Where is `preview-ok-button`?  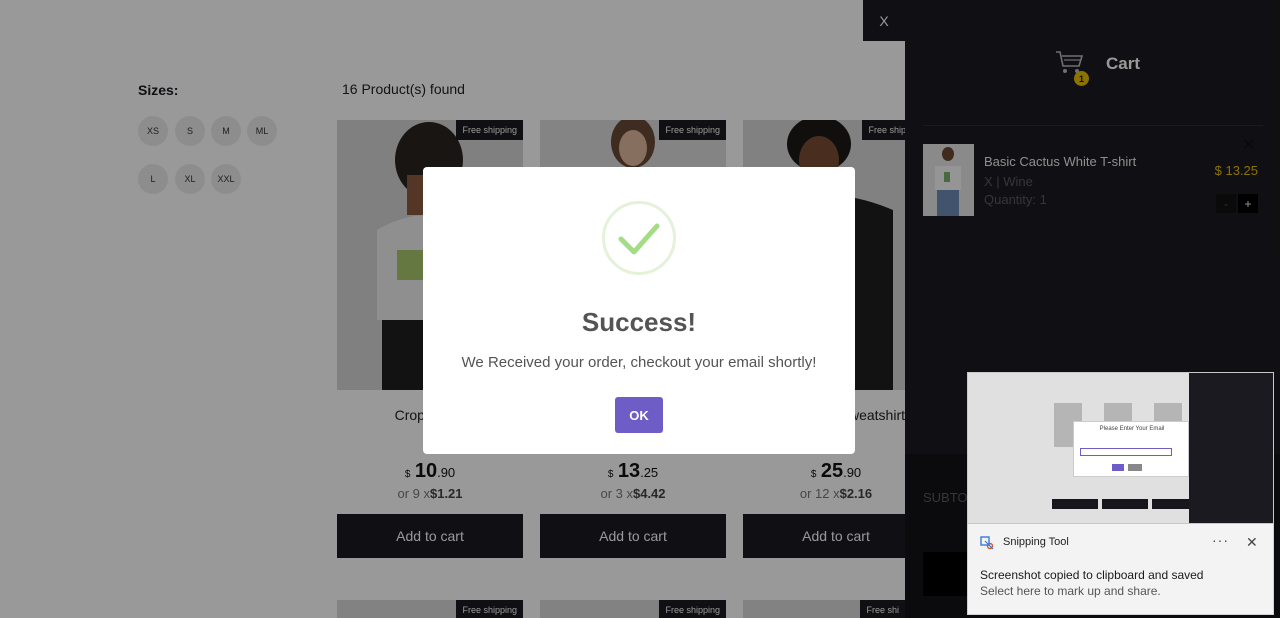 preview-ok-button is located at coordinates (1118, 467).